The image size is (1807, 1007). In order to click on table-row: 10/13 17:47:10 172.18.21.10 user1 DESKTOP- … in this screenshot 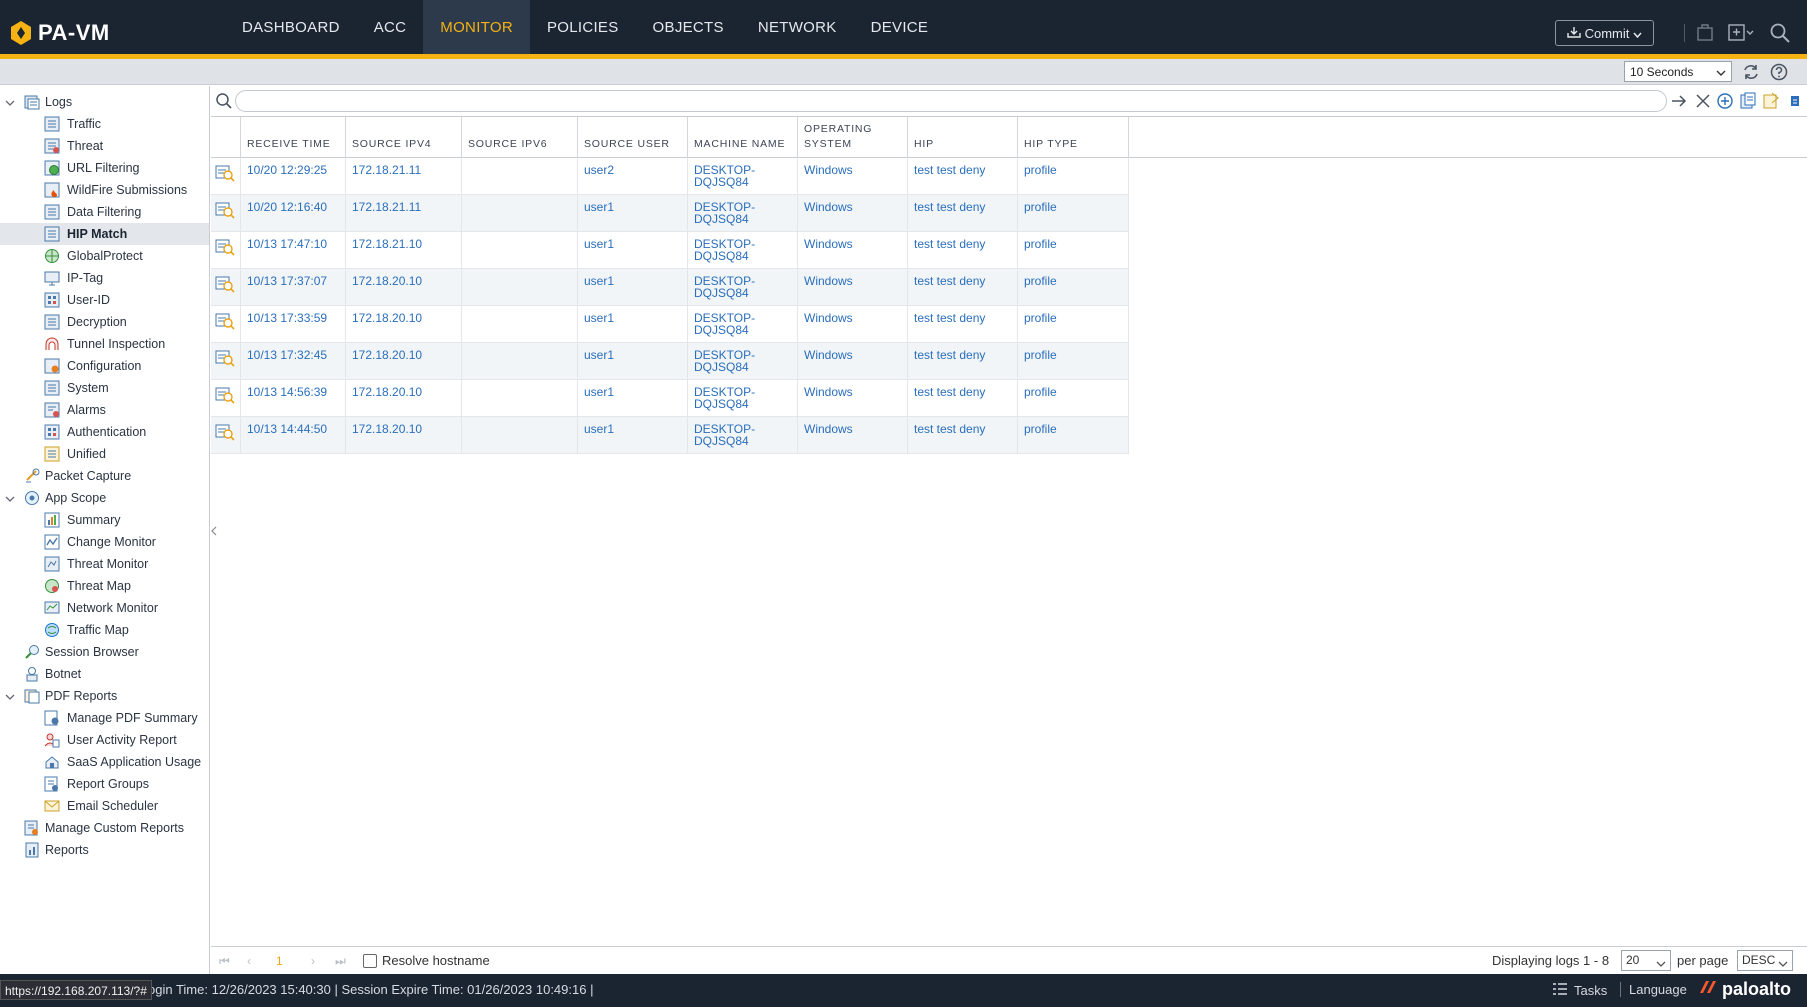, I will do `click(670, 250)`.